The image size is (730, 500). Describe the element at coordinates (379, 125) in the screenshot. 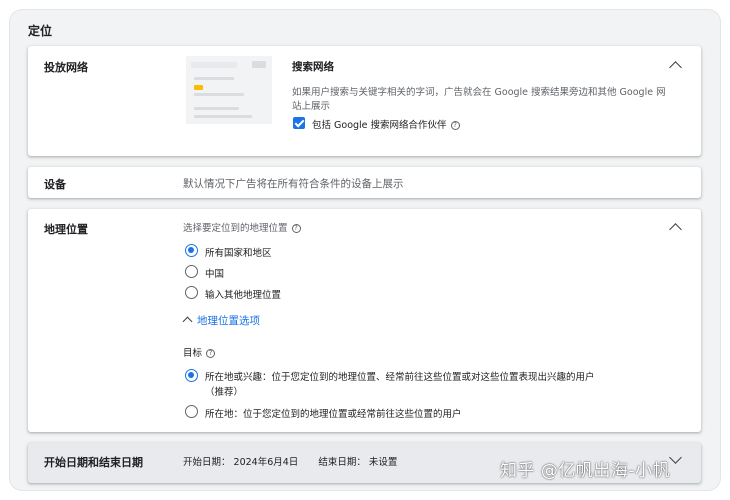

I see `partners-checkbox-label: 包括 Google 搜索网络合作伙伴` at that location.